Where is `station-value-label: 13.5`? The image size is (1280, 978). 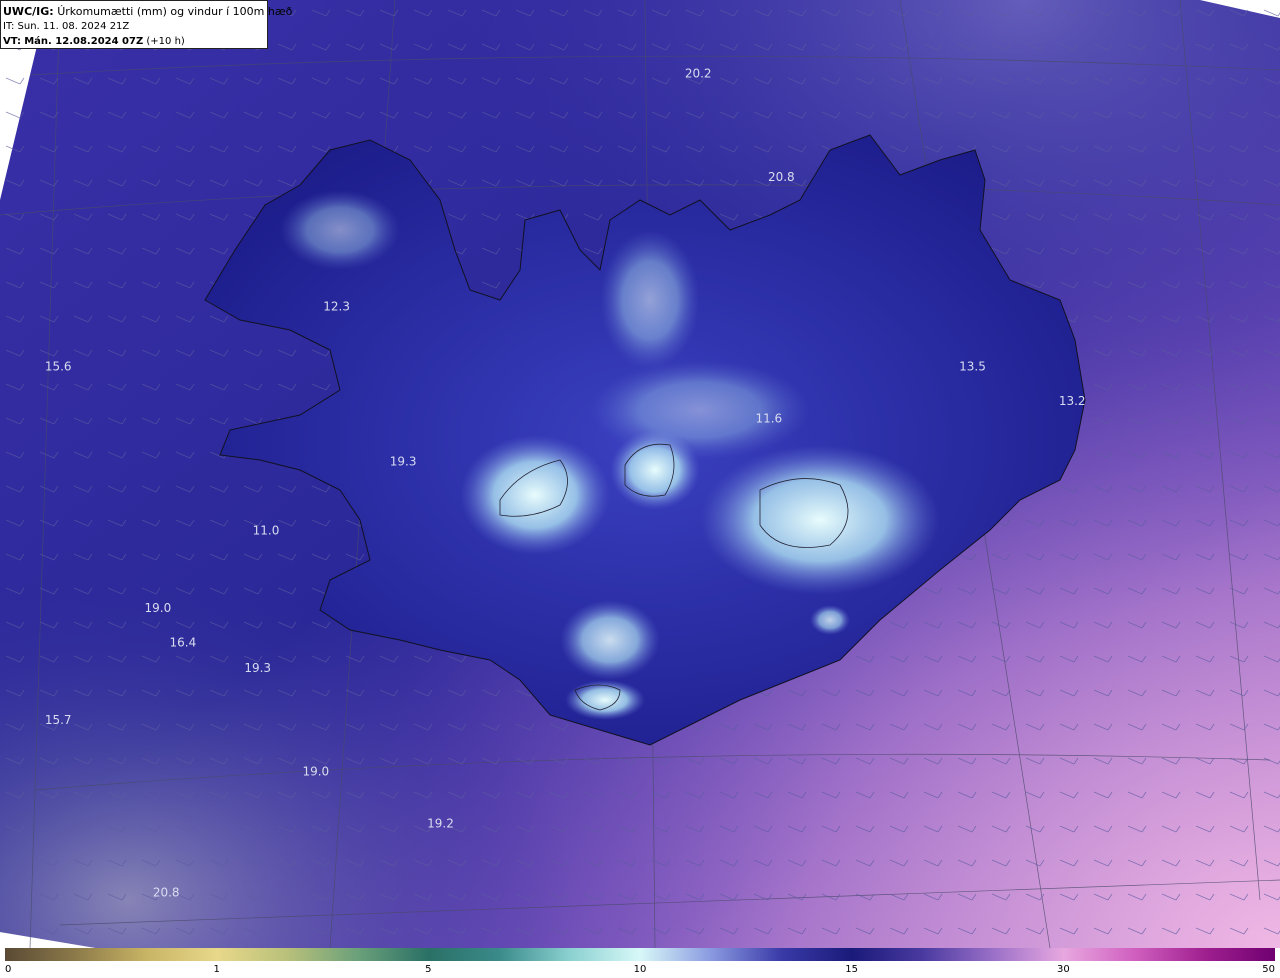
station-value-label: 13.5 is located at coordinates (972, 367).